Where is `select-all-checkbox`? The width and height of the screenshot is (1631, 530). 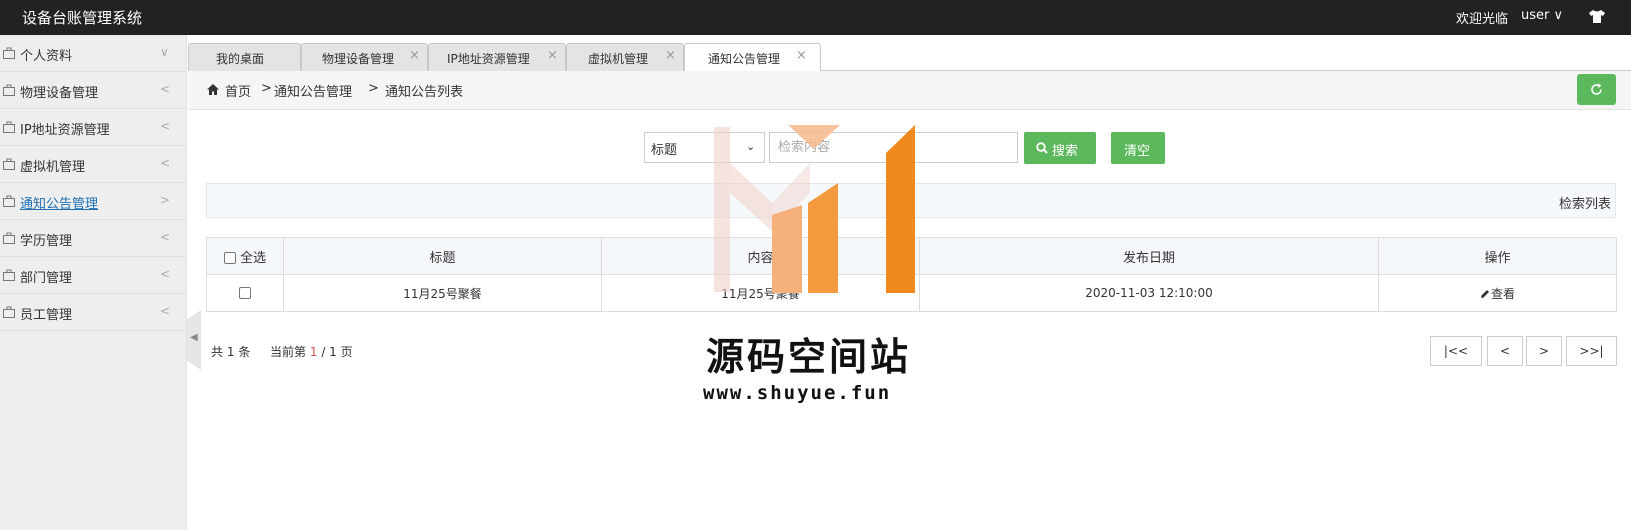
select-all-checkbox is located at coordinates (229, 257).